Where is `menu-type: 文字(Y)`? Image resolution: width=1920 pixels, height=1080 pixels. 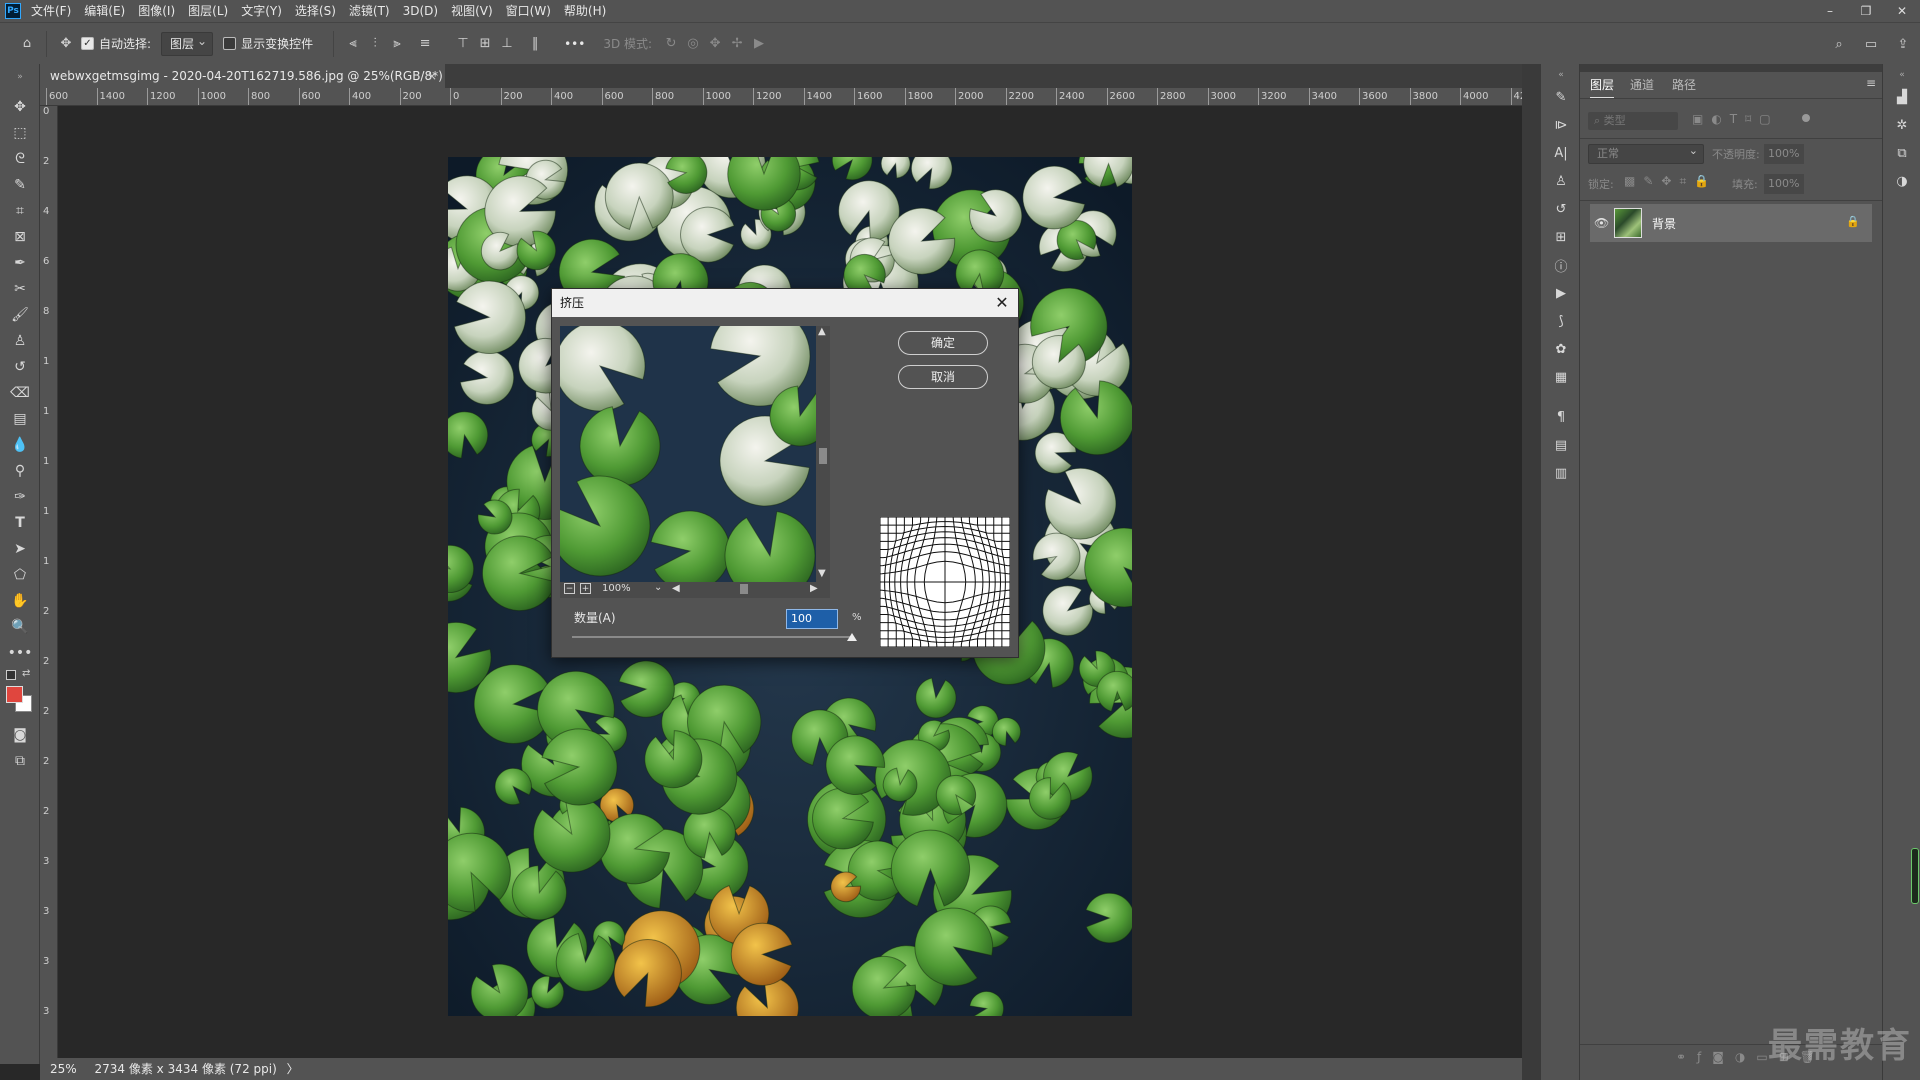 menu-type: 文字(Y) is located at coordinates (264, 11).